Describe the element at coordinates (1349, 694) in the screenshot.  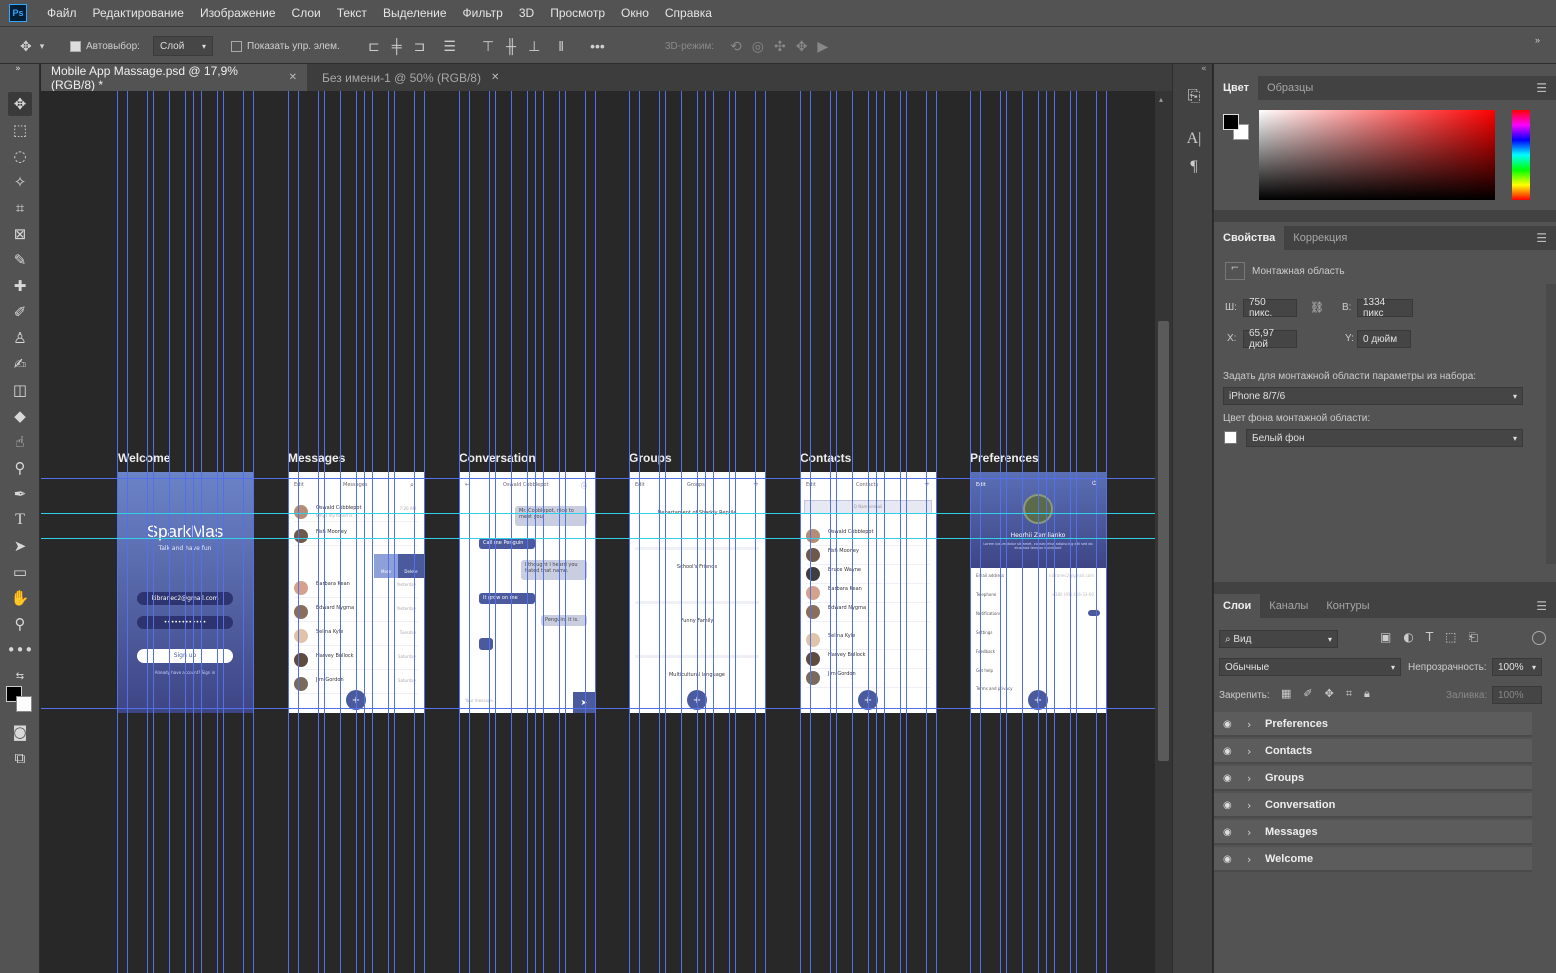
I see `lock-artboard-icon: ⌗` at that location.